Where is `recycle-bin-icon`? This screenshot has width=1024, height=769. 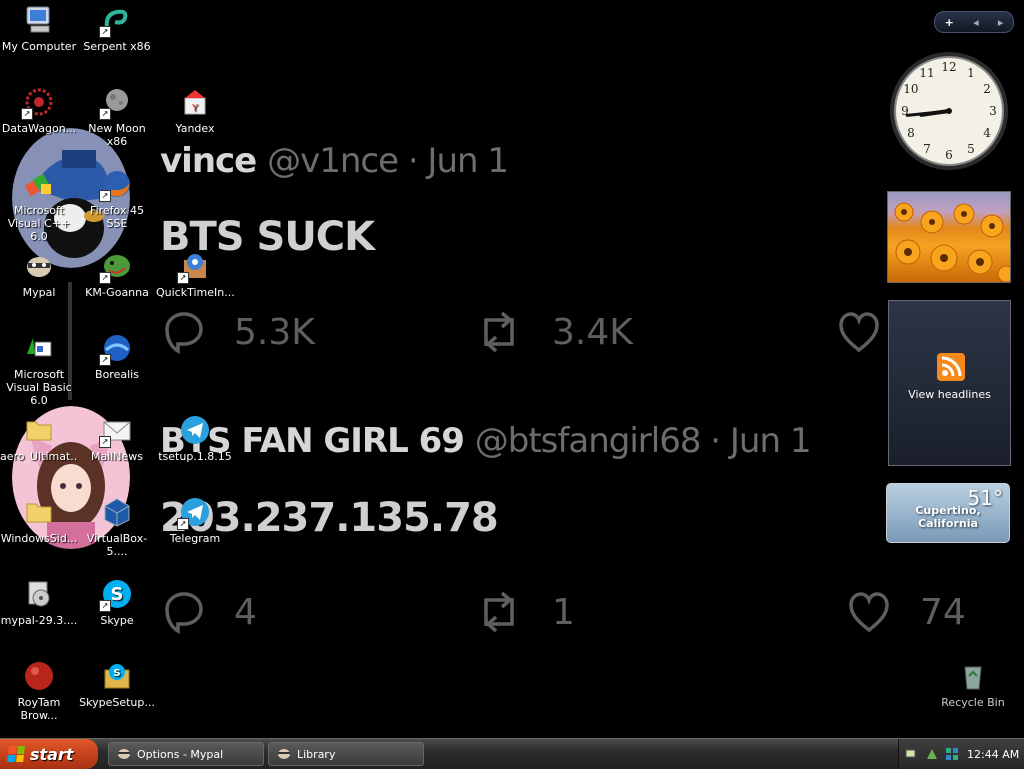 recycle-bin-icon is located at coordinates (973, 676).